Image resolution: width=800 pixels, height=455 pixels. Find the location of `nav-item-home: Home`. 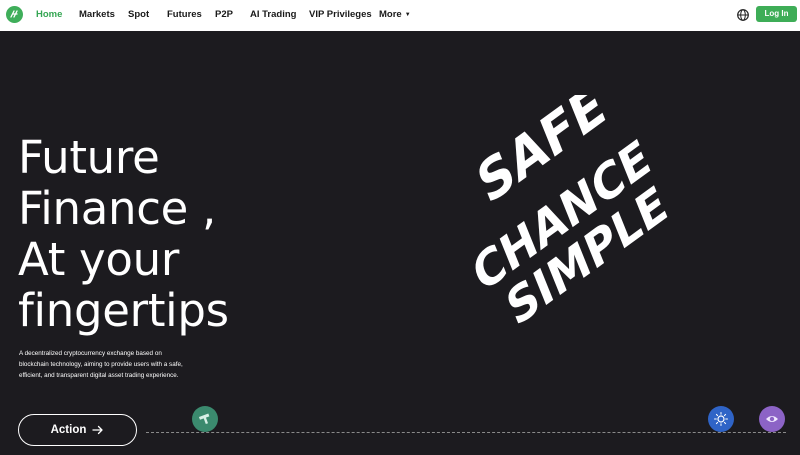

nav-item-home: Home is located at coordinates (49, 15).